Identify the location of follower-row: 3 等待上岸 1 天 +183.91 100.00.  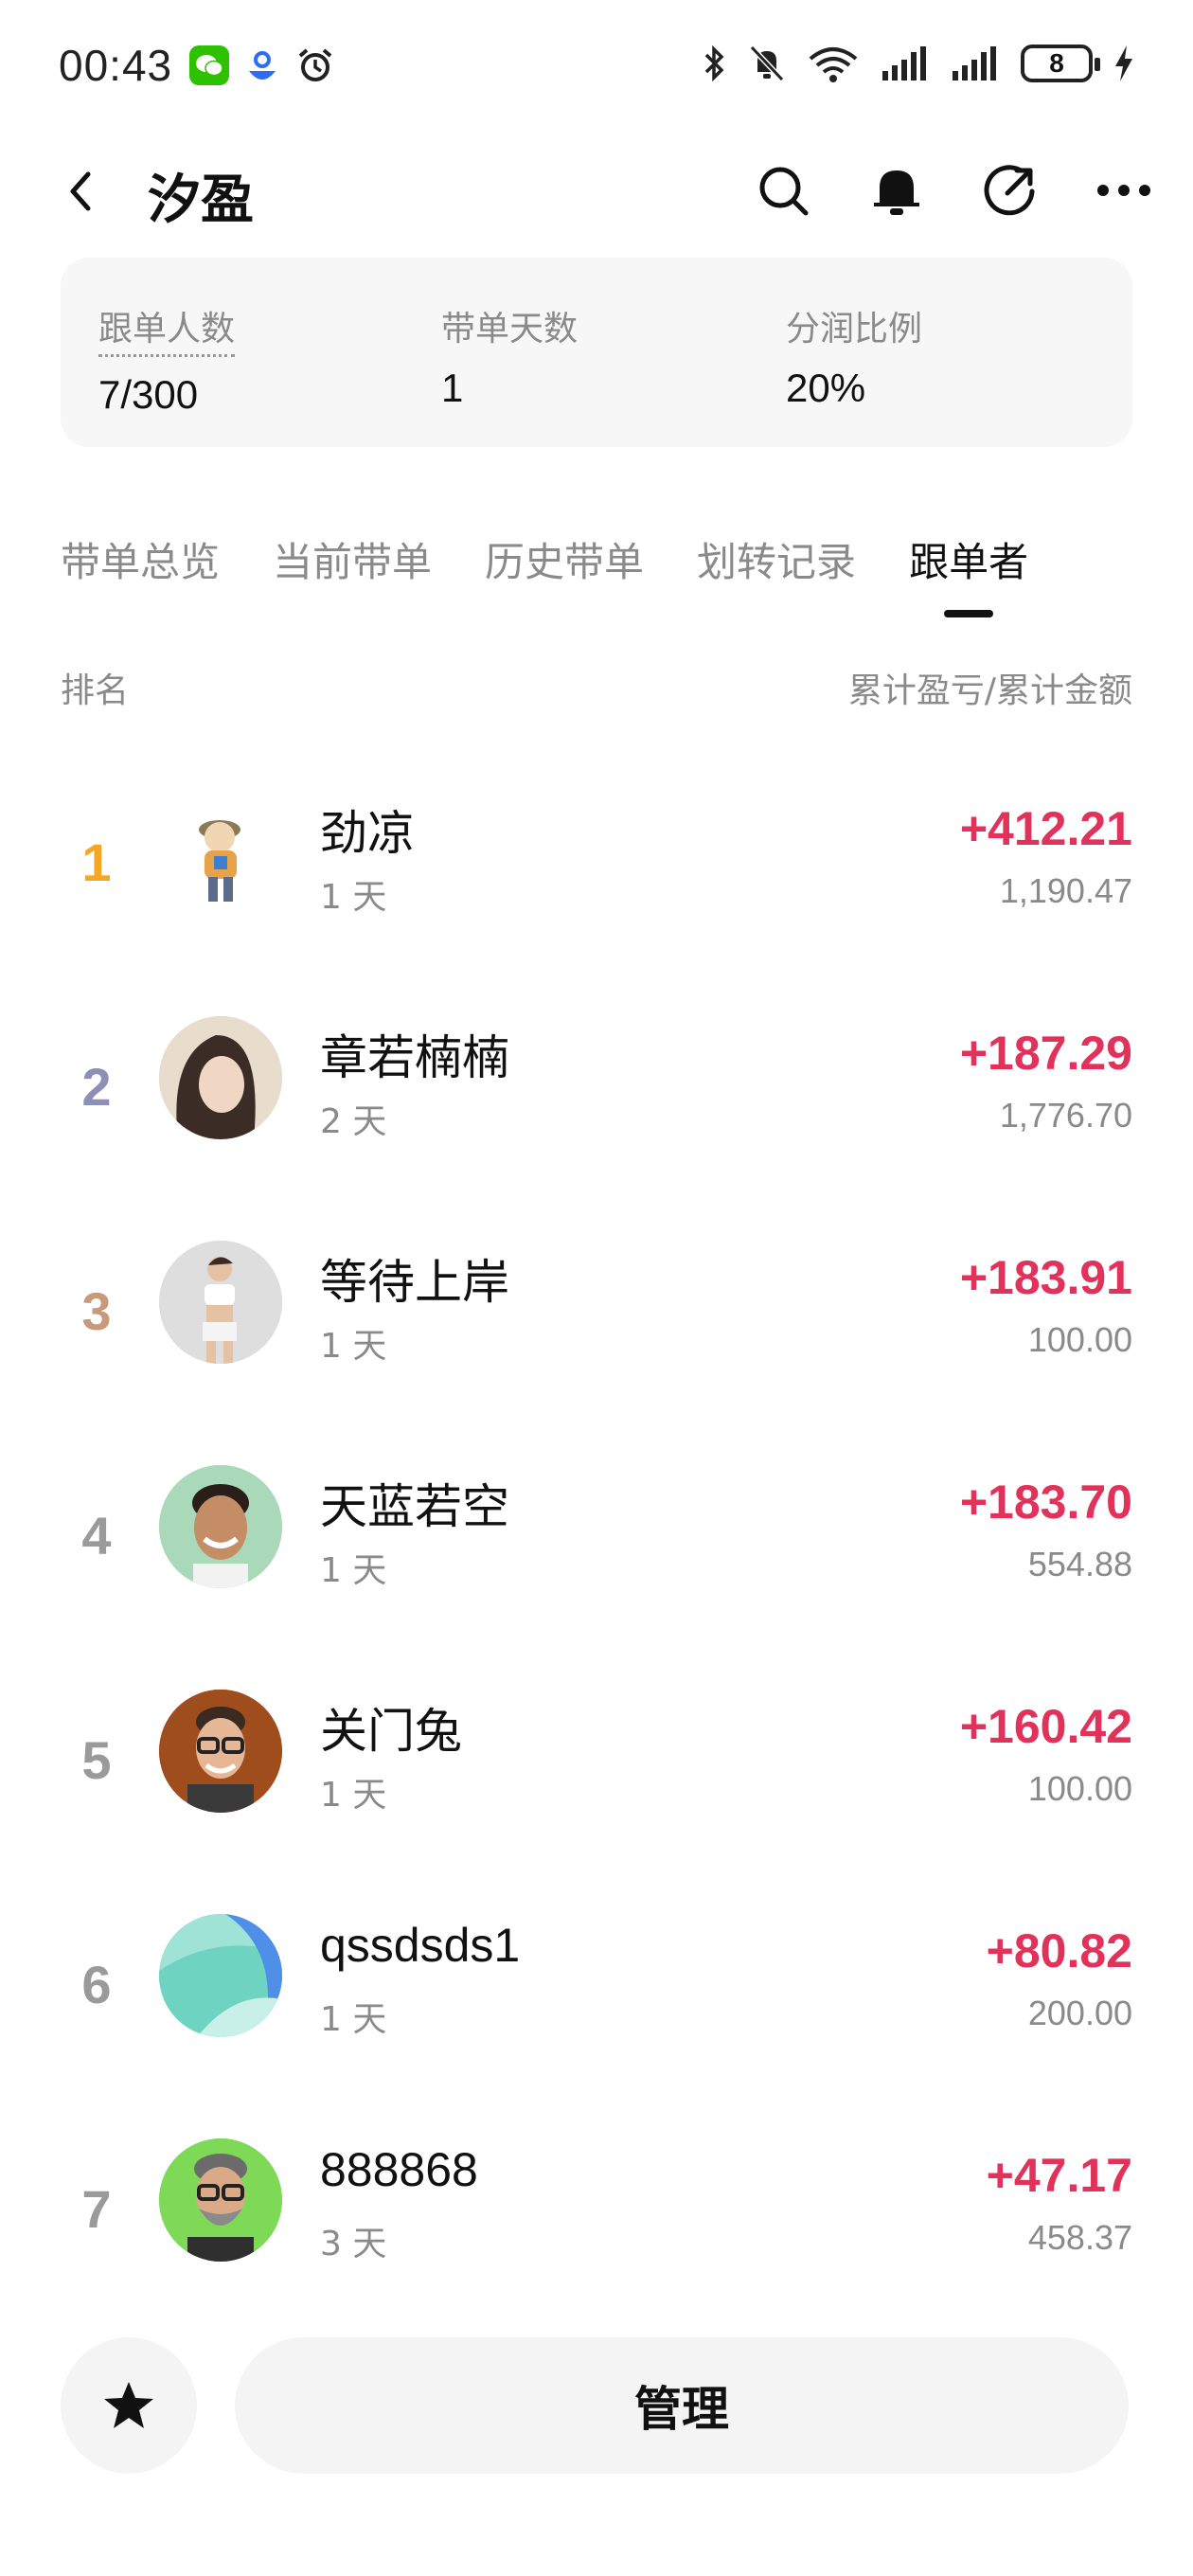
(596, 1307).